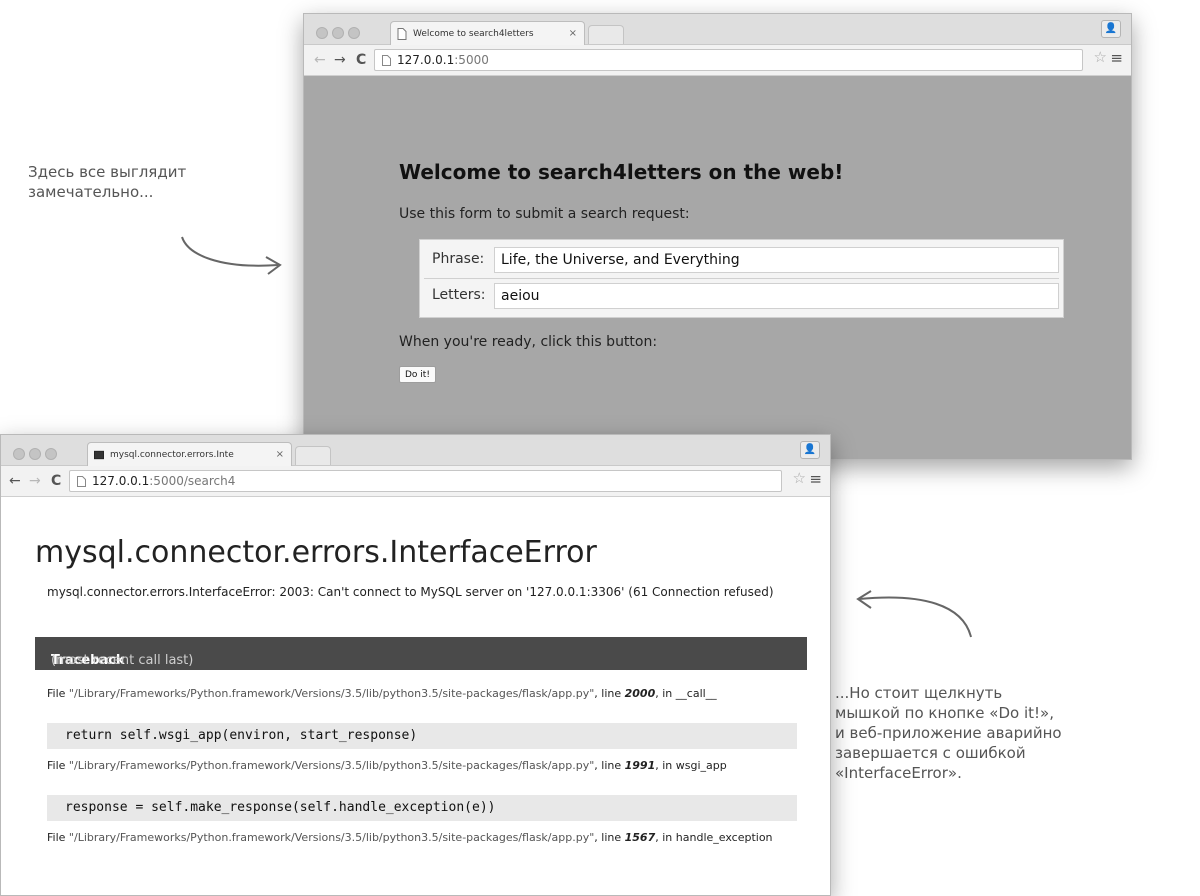  Describe the element at coordinates (528, 342) in the screenshot. I see `ready-text: When you're ready, click this button:` at that location.